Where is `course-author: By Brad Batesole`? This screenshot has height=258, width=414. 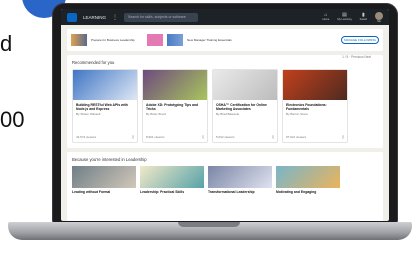
course-author: By Brad Batesole is located at coordinates (228, 114).